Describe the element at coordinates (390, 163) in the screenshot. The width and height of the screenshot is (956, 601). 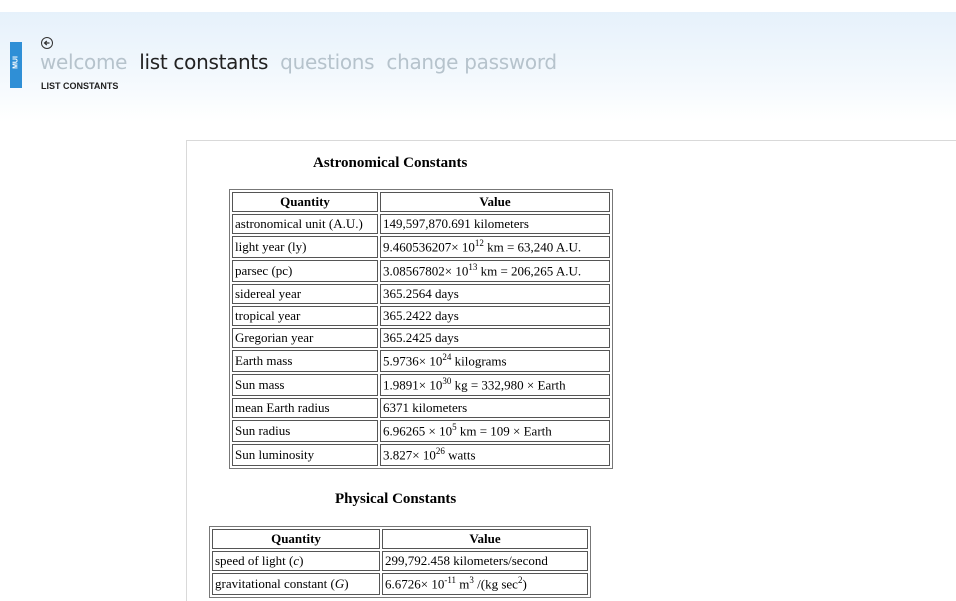
I see `astronomical-title: Astronomical Constants` at that location.